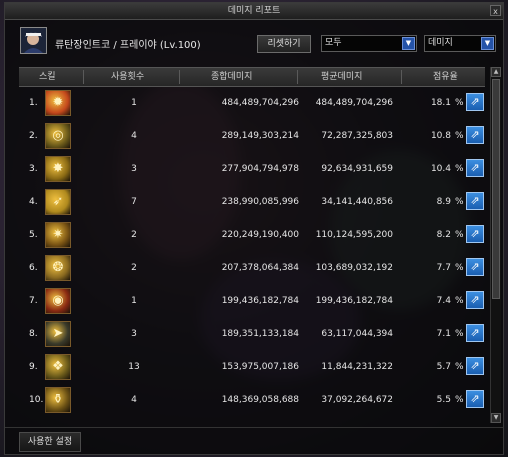  Describe the element at coordinates (443, 268) in the screenshot. I see `share-percent: 7.7` at that location.